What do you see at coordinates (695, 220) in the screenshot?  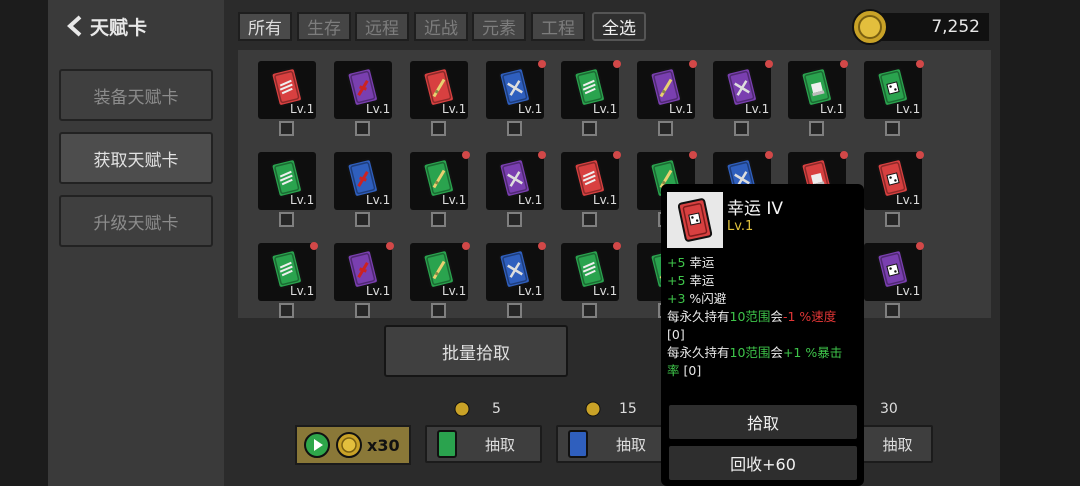 I see `popup-card-frame` at bounding box center [695, 220].